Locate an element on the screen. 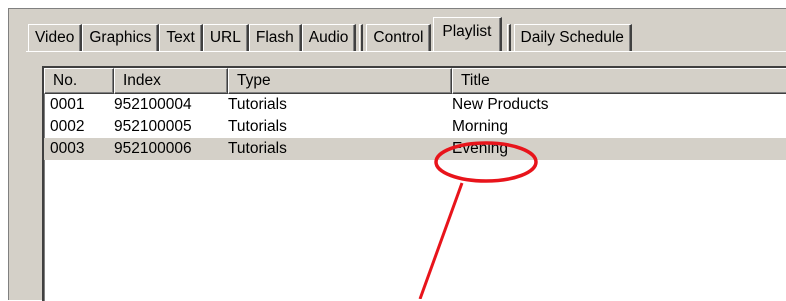 This screenshot has height=301, width=786. tab-daily-schedule: Daily Schedule is located at coordinates (572, 37).